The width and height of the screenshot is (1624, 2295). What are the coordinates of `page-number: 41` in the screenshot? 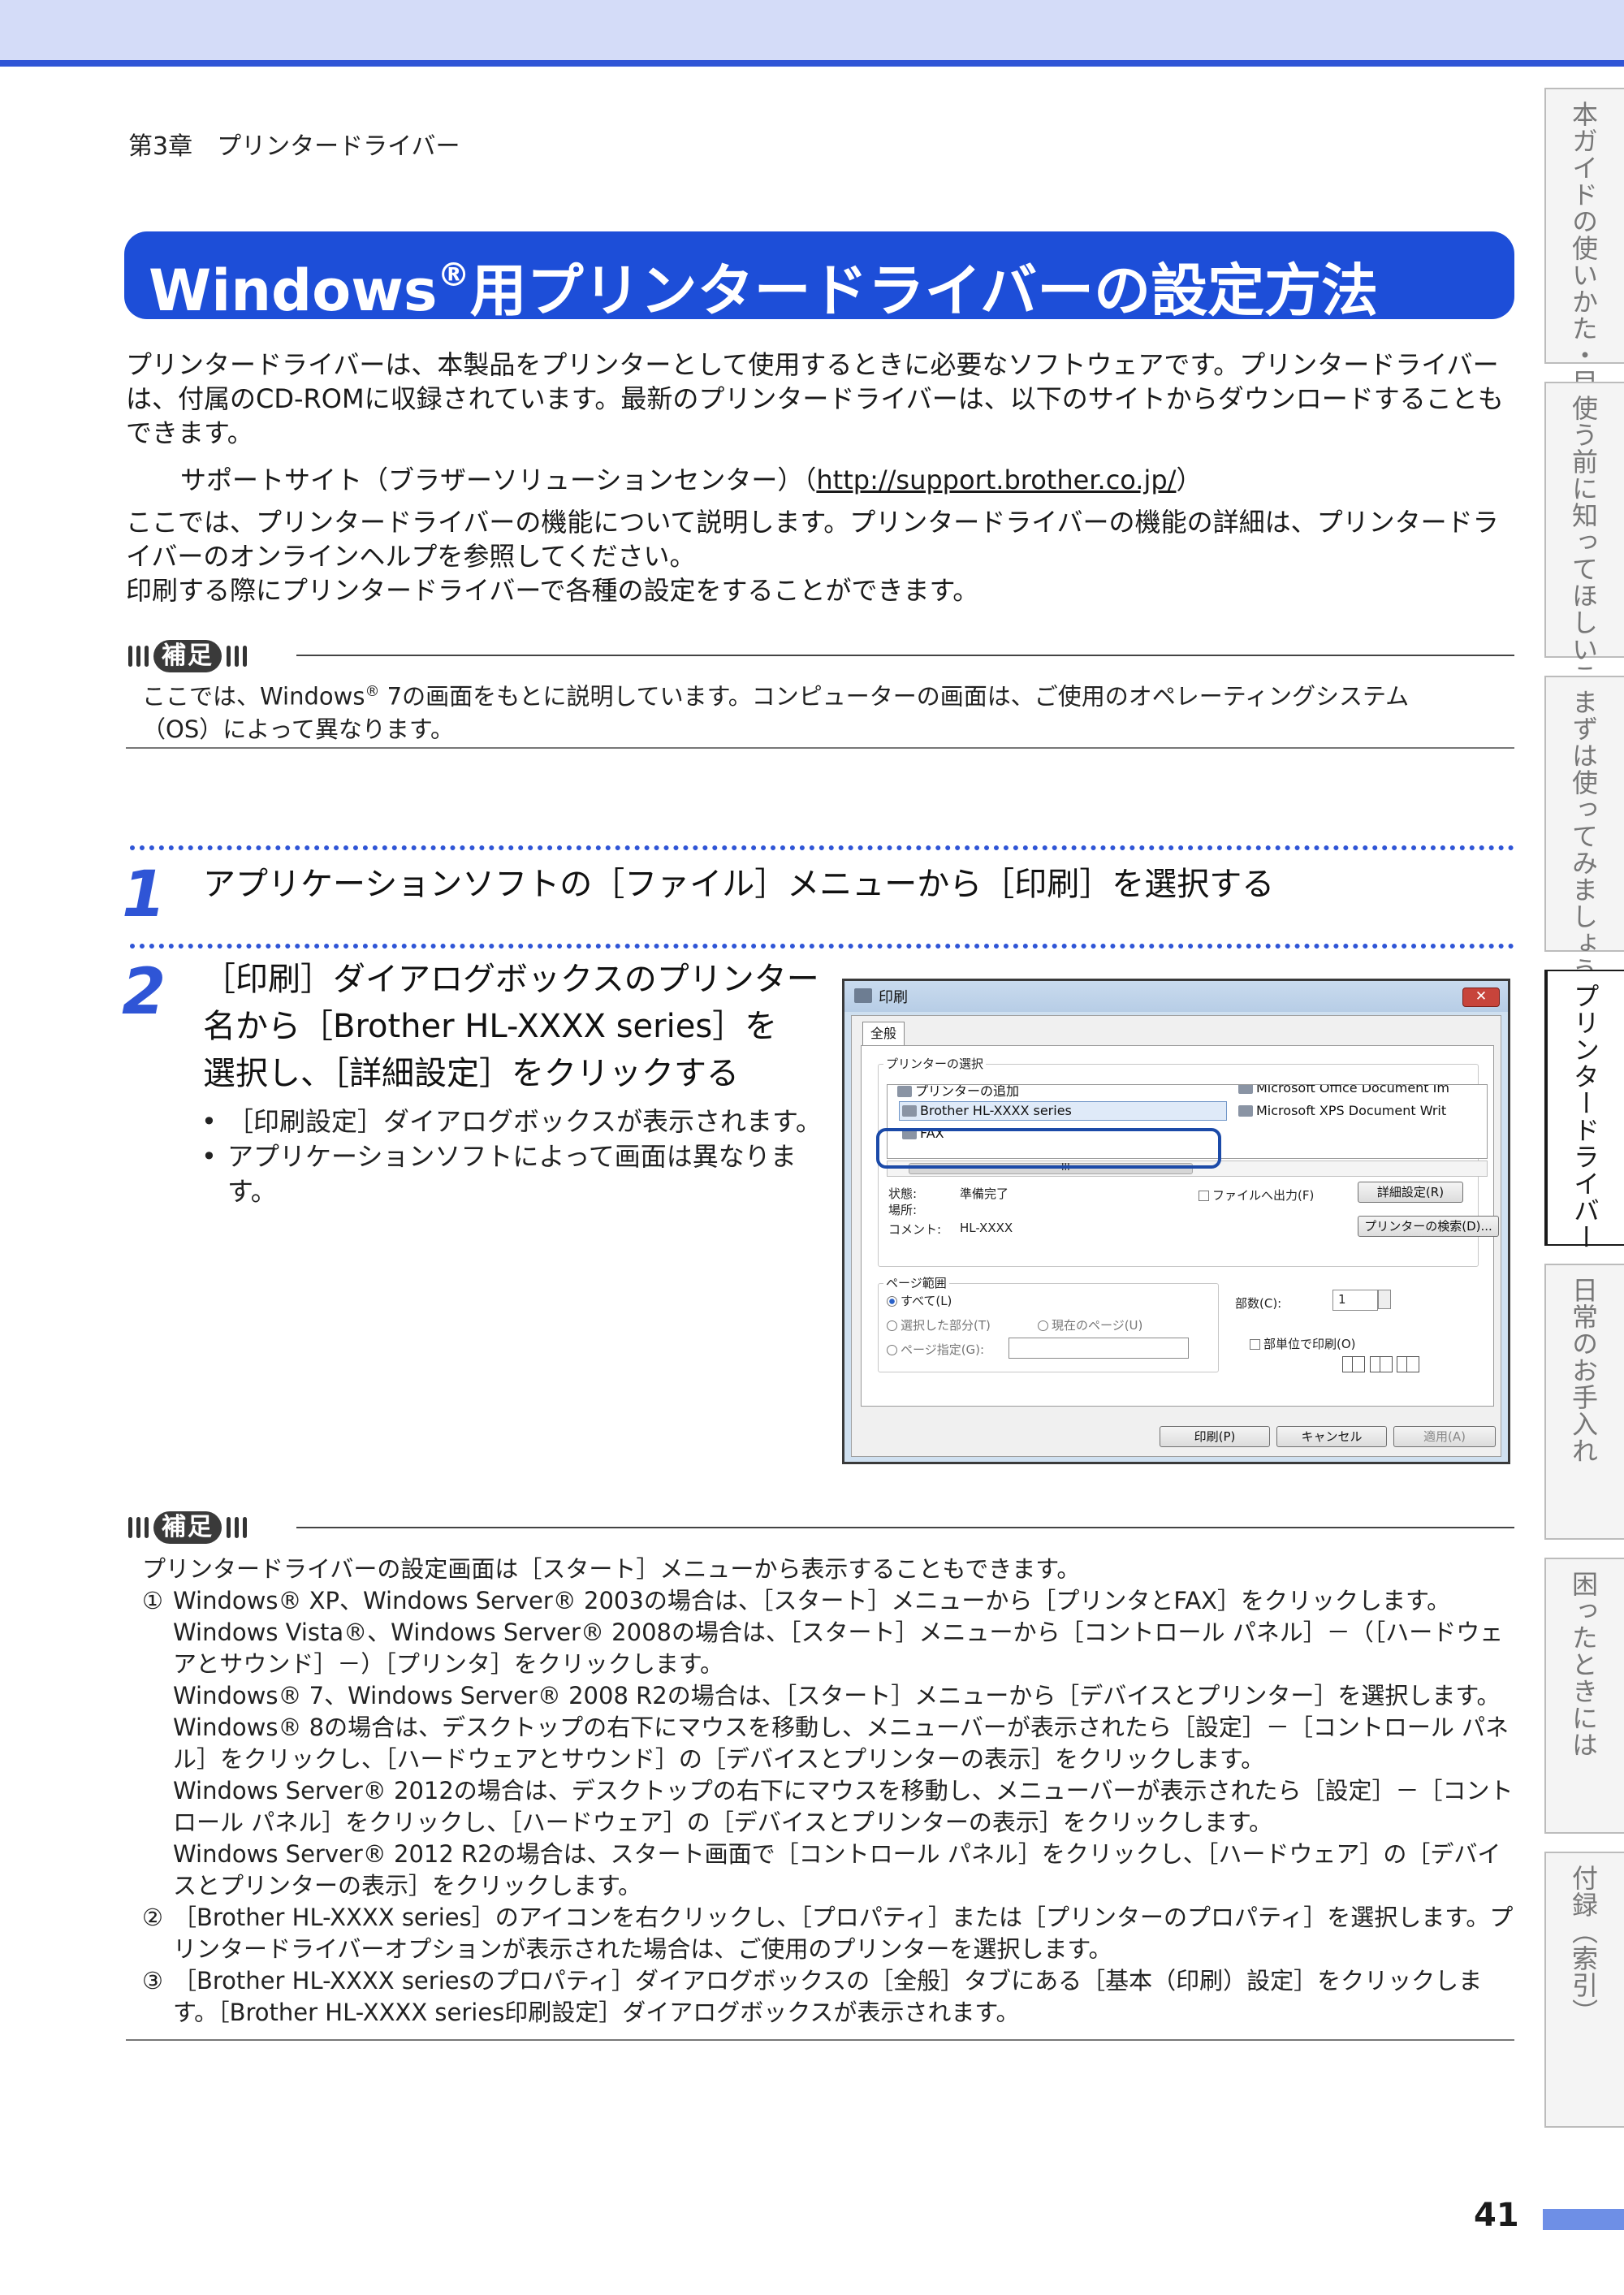 It's located at (1497, 2216).